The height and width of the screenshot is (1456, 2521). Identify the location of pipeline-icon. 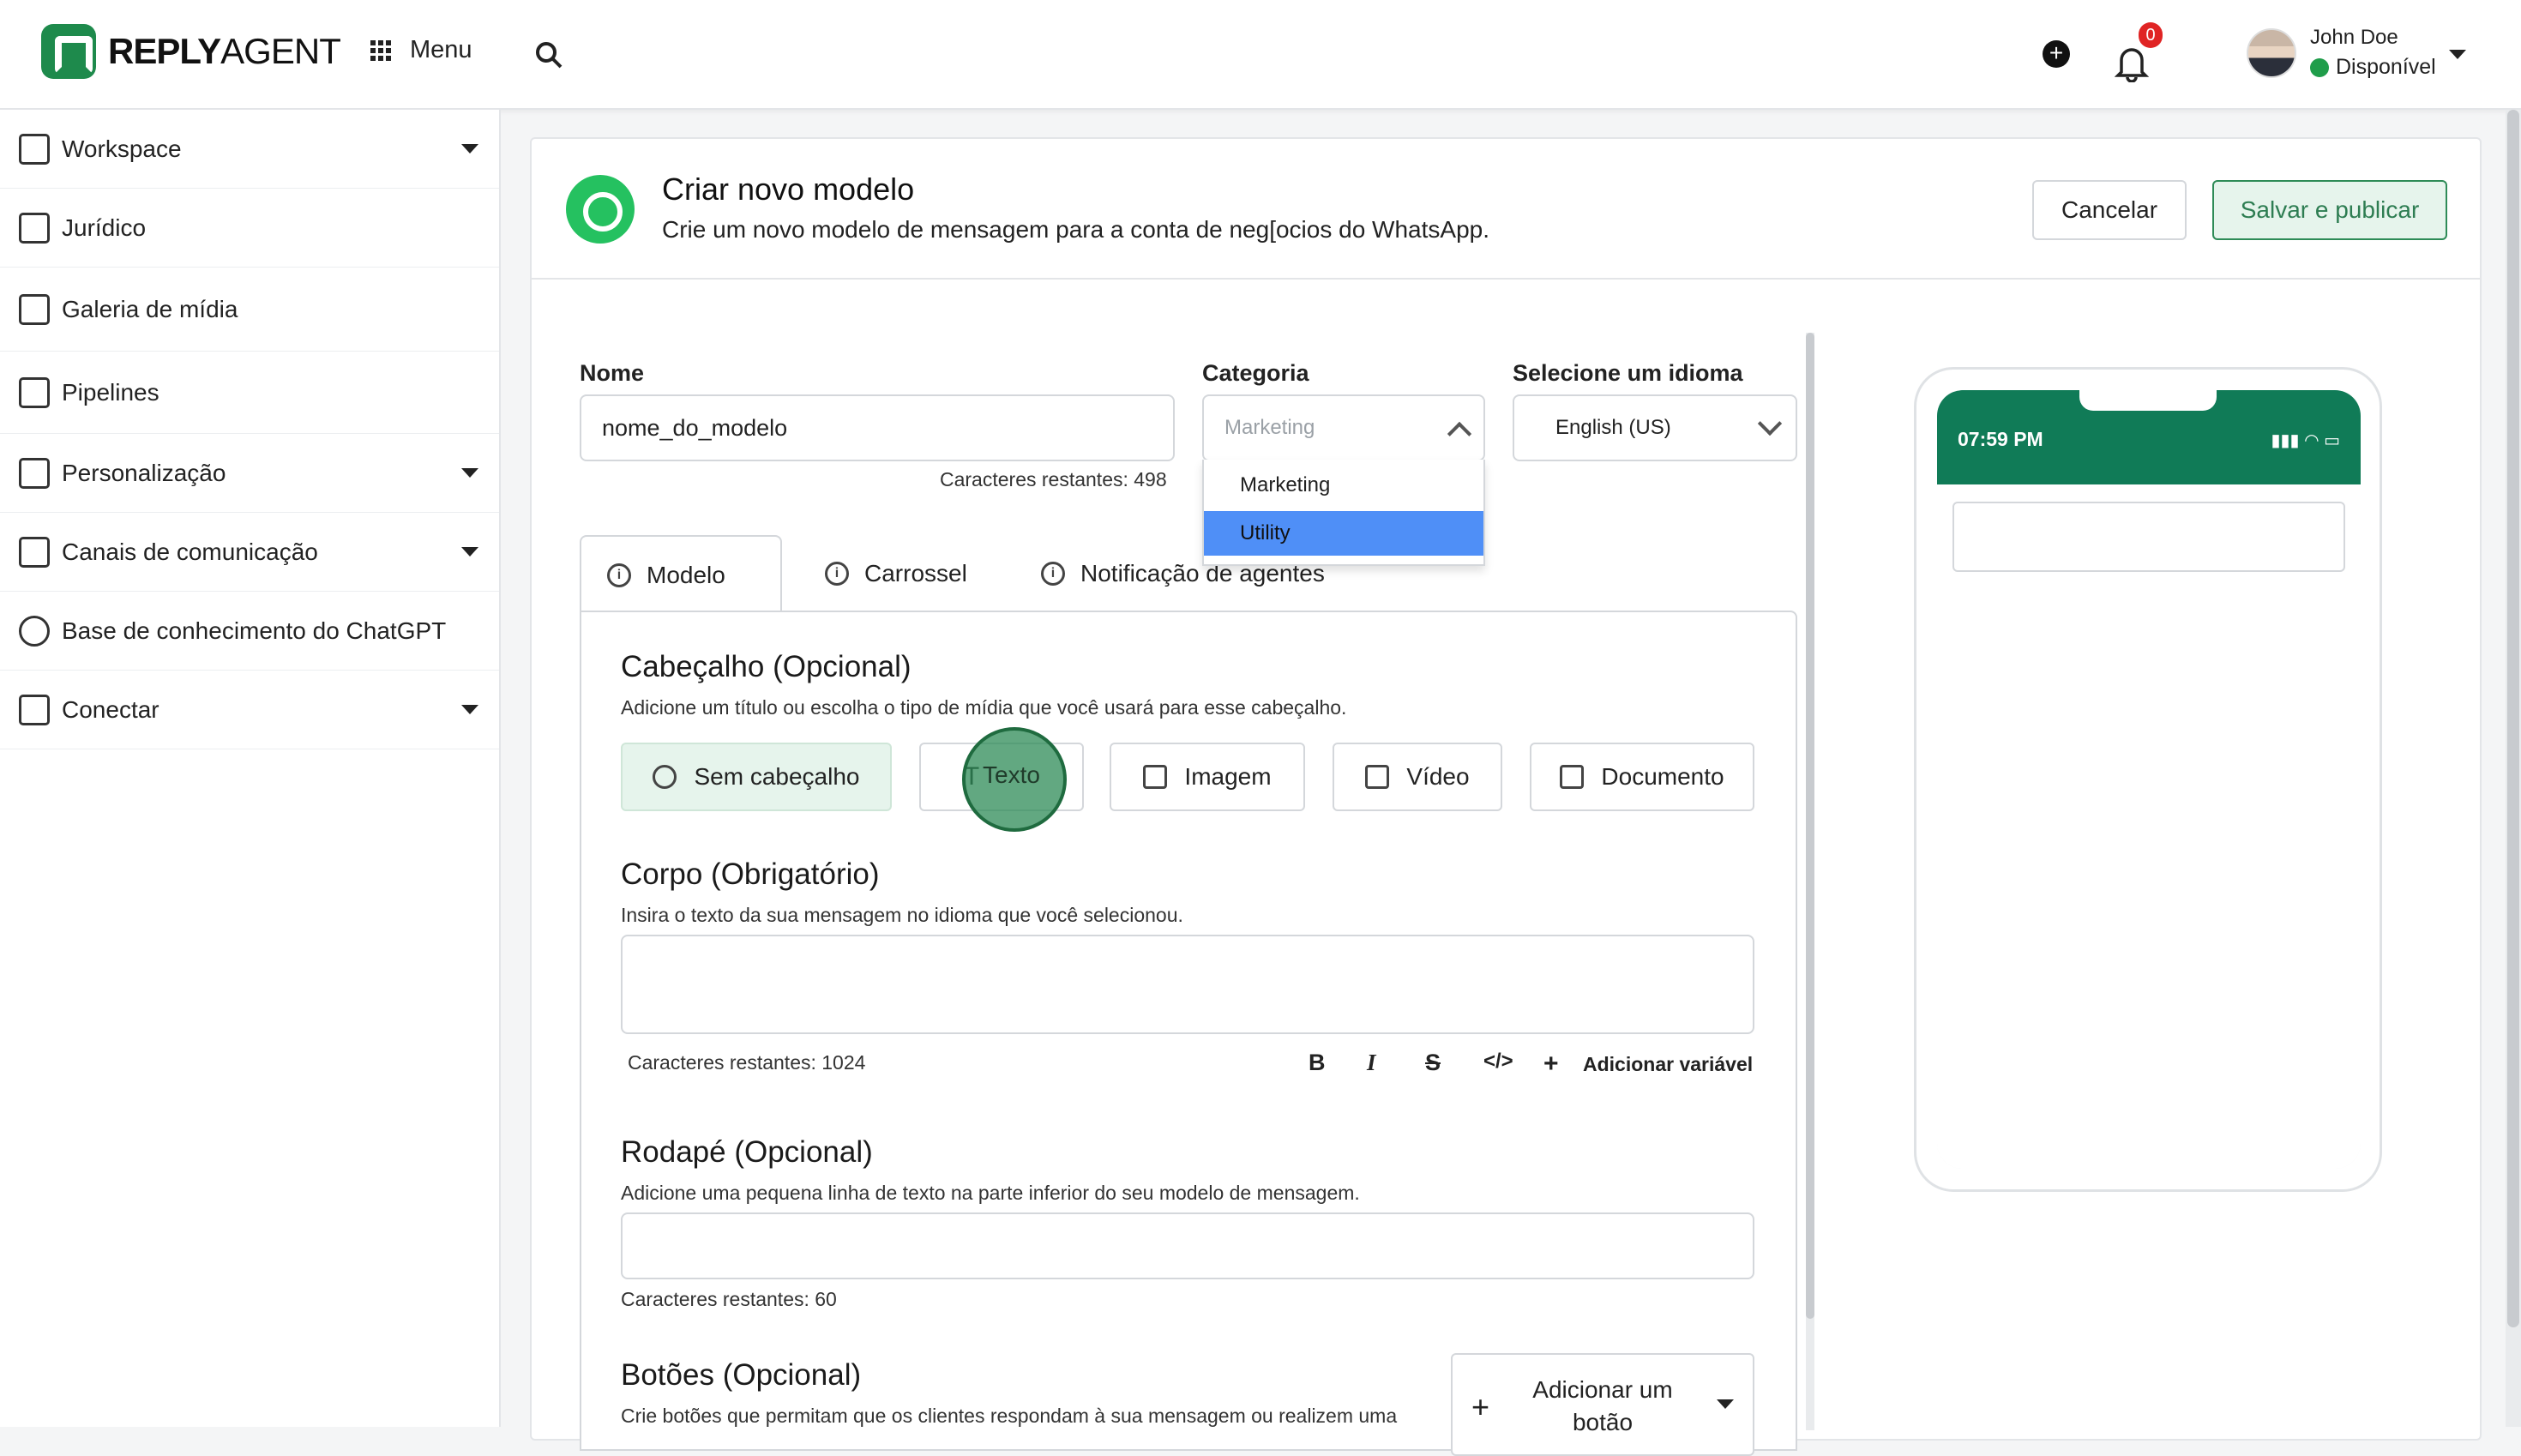
(34, 392).